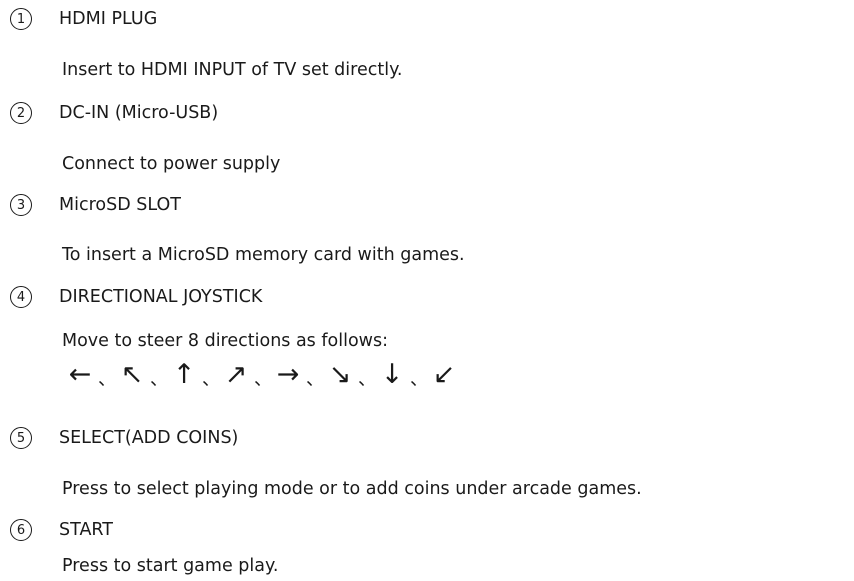  I want to click on item-number-badge: 6, so click(21, 530).